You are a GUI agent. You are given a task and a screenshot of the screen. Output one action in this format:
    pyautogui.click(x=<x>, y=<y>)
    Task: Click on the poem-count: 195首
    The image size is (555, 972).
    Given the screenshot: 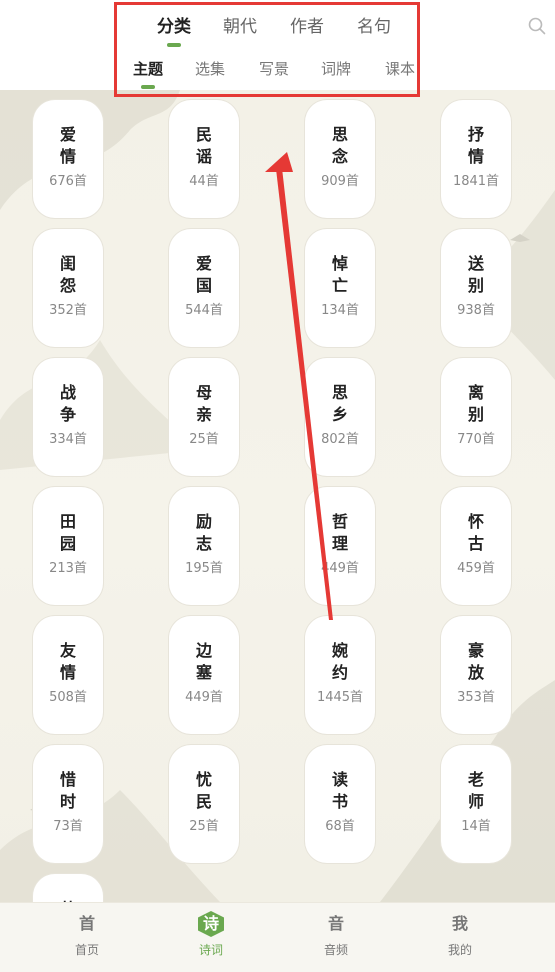 What is the action you would take?
    pyautogui.click(x=204, y=568)
    